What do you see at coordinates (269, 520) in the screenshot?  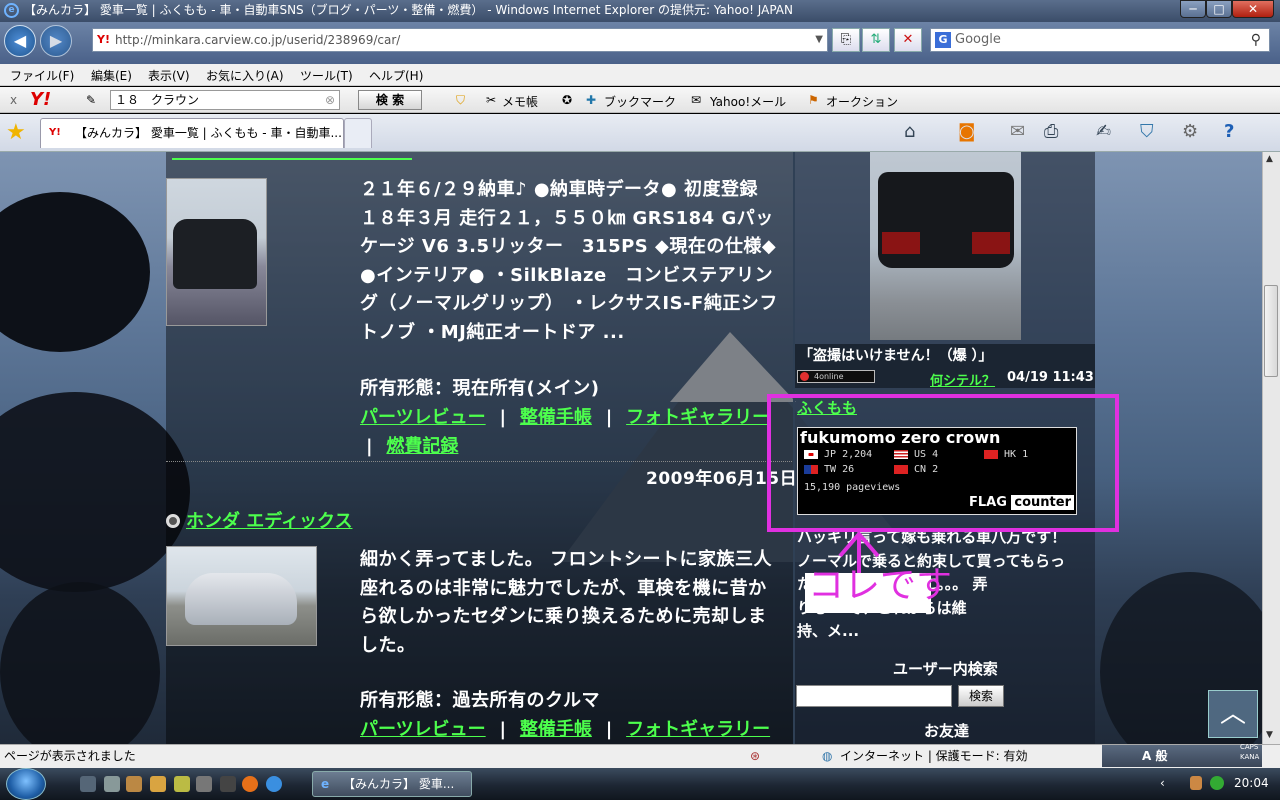 I see `car2-title-link: ホンダ エディックス` at bounding box center [269, 520].